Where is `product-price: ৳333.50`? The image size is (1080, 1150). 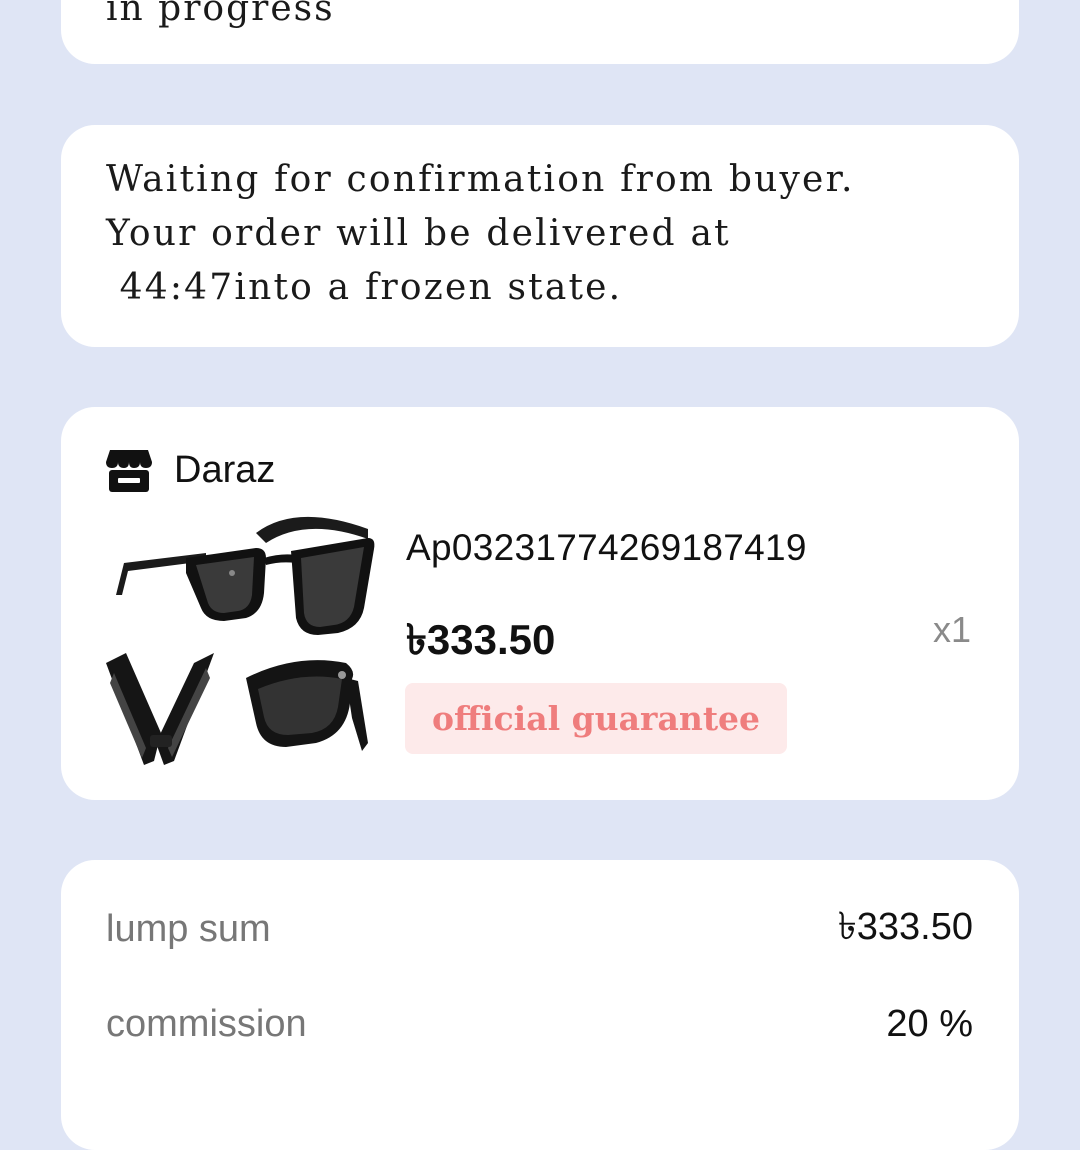 product-price: ৳333.50 is located at coordinates (481, 639).